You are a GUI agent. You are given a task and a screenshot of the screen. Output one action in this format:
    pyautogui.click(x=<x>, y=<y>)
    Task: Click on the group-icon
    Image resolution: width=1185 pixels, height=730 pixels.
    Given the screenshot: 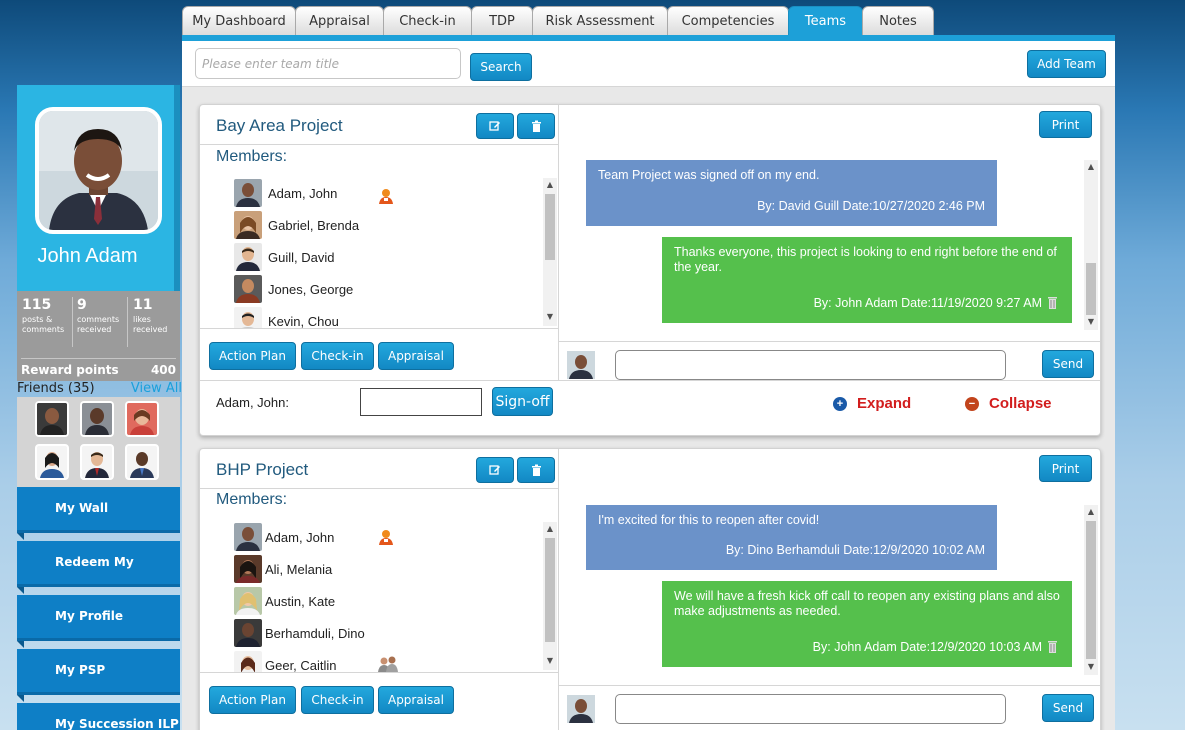 What is the action you would take?
    pyautogui.click(x=387, y=663)
    